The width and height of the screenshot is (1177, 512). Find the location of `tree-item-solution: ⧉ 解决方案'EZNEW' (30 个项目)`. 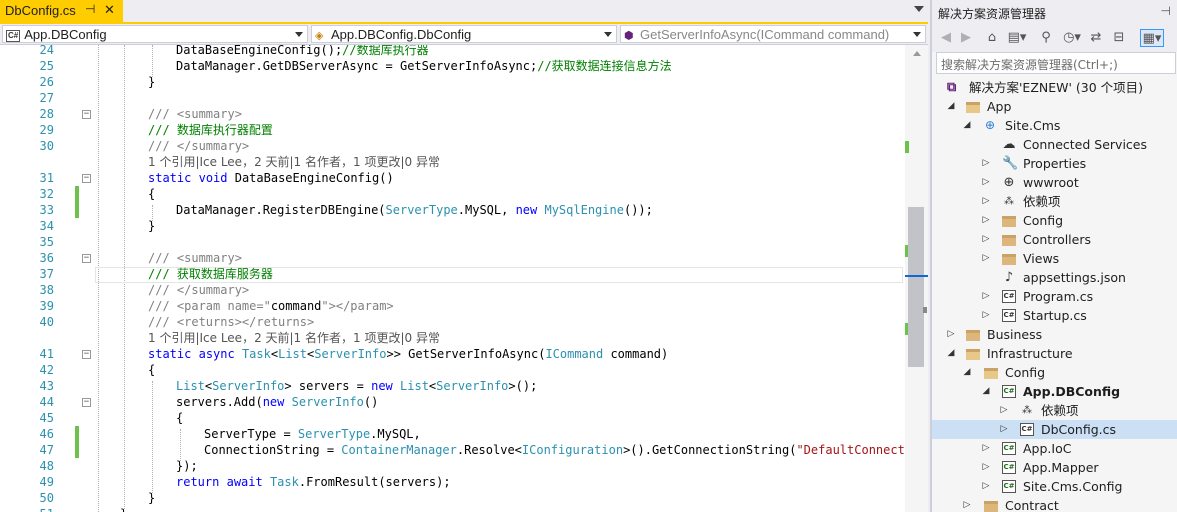

tree-item-solution: ⧉ 解决方案'EZNEW' (30 个项目) is located at coordinates (1054, 87).